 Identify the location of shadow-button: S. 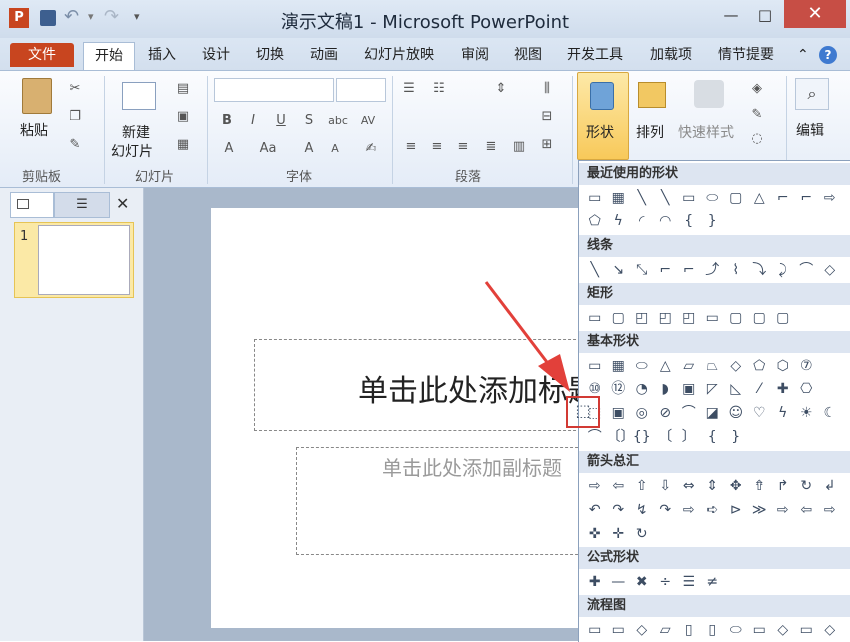
(309, 121).